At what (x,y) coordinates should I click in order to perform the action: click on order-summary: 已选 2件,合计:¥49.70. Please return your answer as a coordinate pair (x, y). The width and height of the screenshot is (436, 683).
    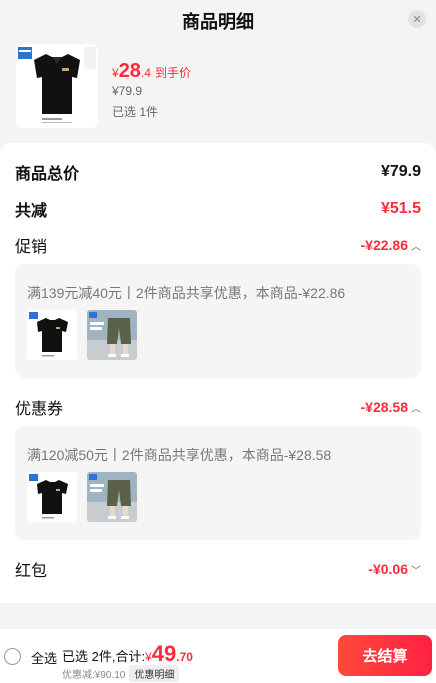
    Looking at the image, I should click on (127, 654).